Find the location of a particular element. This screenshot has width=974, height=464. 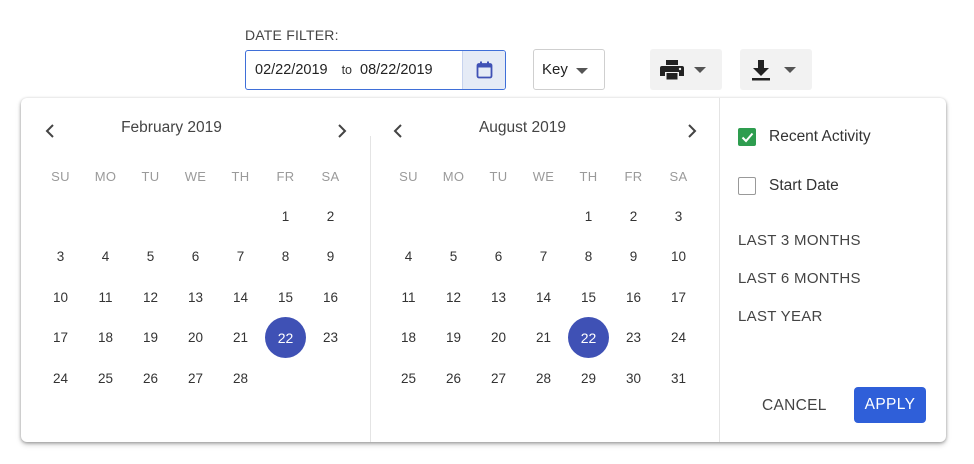

recent-activity-checkbox is located at coordinates (747, 137).